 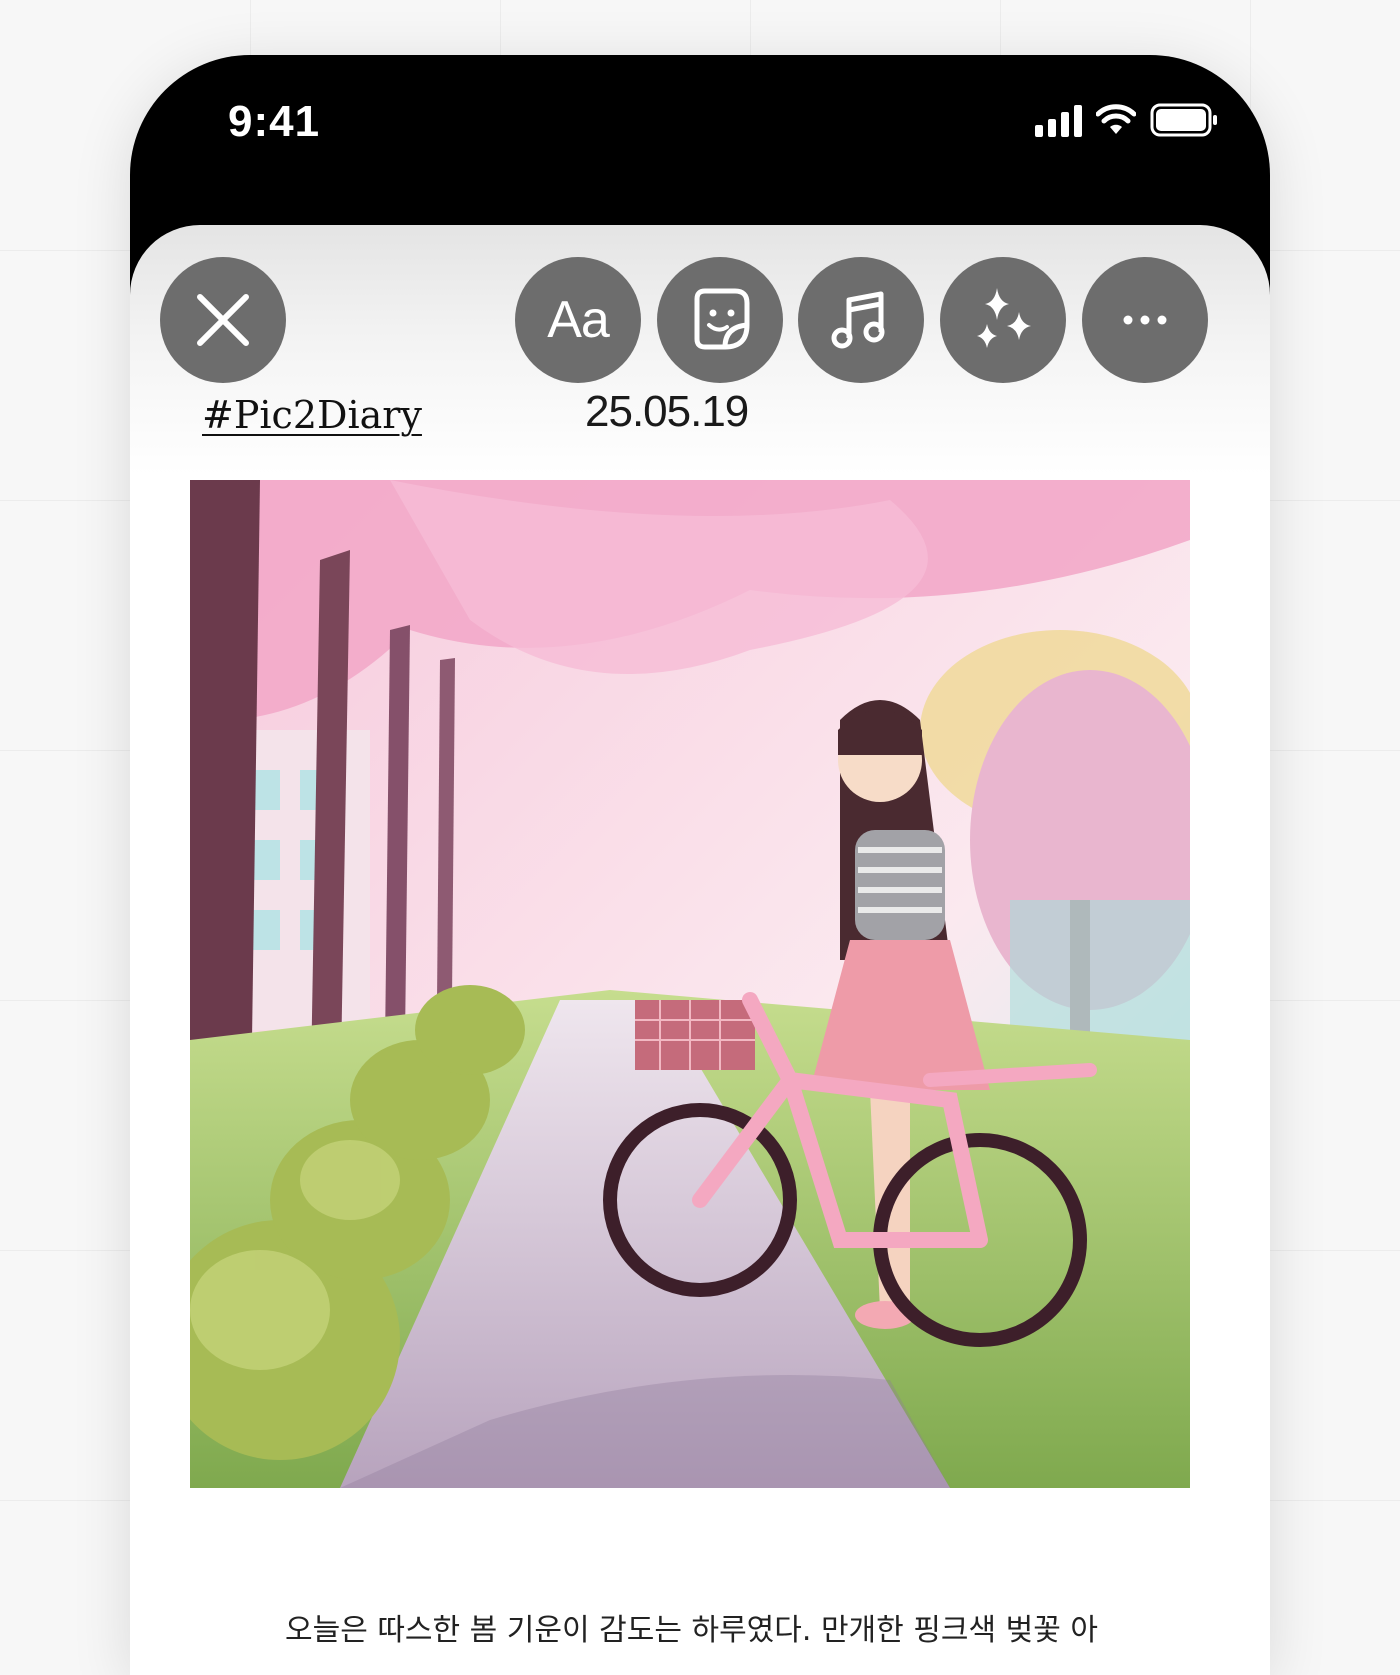 I want to click on close-icon, so click(x=223, y=320).